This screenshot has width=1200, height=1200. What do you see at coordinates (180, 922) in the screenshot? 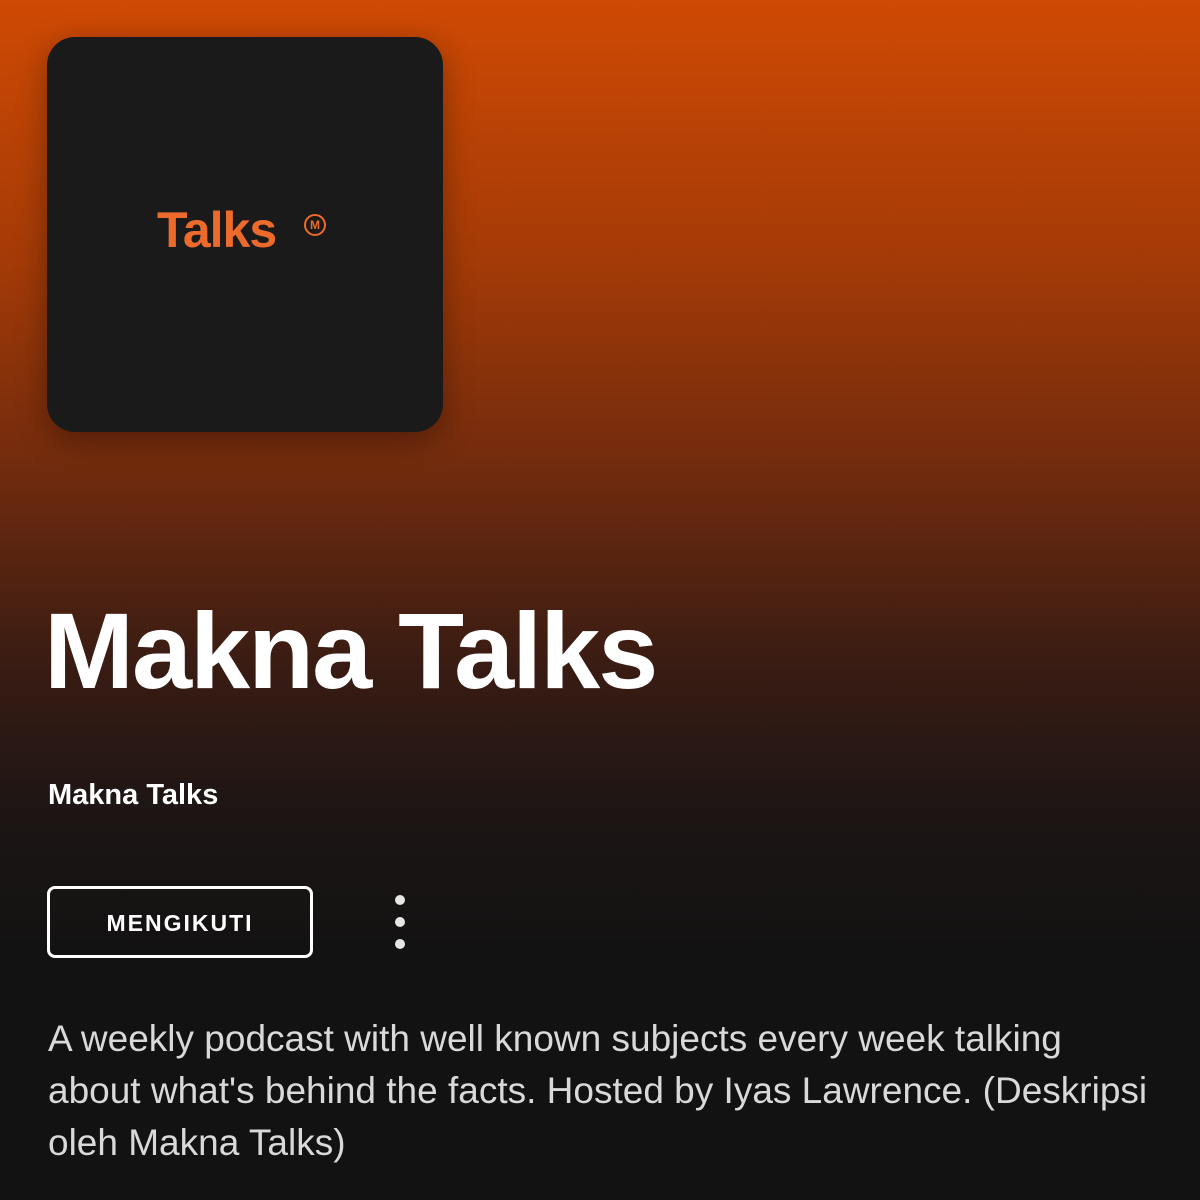
I see `follow-button: MENGIKUTI` at bounding box center [180, 922].